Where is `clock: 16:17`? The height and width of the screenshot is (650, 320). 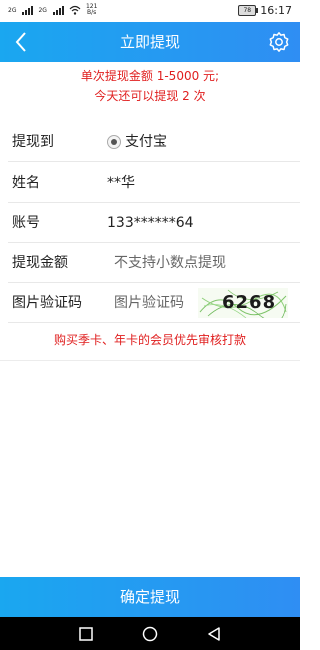 clock: 16:17 is located at coordinates (276, 10).